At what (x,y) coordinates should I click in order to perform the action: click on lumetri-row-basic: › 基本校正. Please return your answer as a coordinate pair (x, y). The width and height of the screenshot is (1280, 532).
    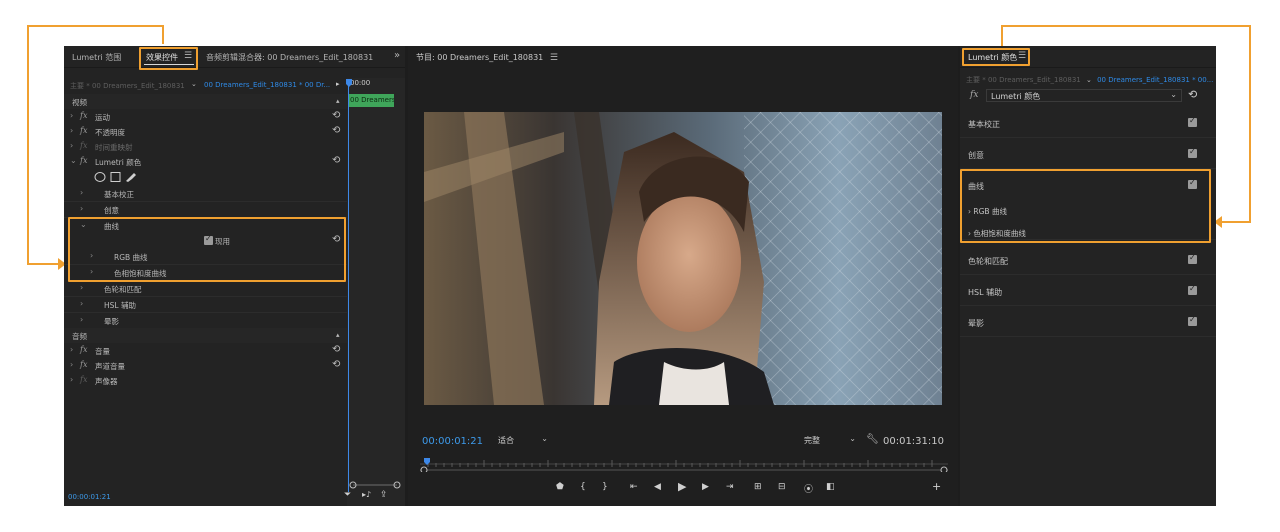
    Looking at the image, I should click on (205, 193).